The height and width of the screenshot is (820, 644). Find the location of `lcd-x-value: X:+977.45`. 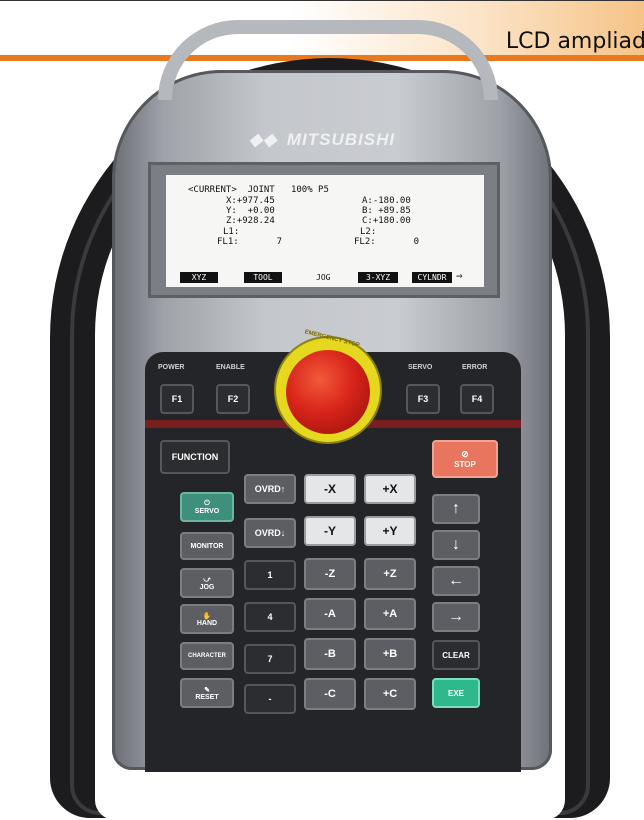

lcd-x-value: X:+977.45 is located at coordinates (250, 201).